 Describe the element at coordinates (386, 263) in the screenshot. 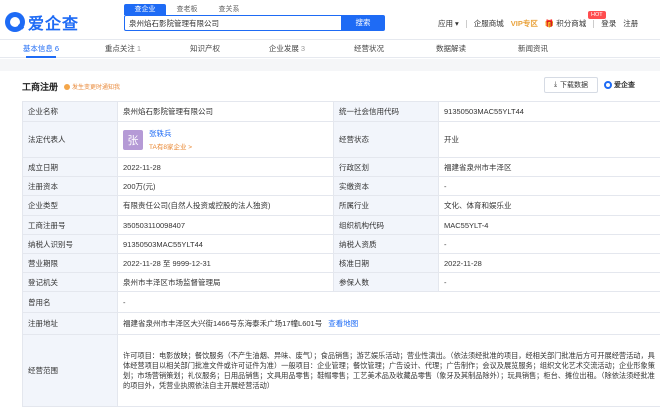

I see `label-approval-date: 核准日期` at that location.